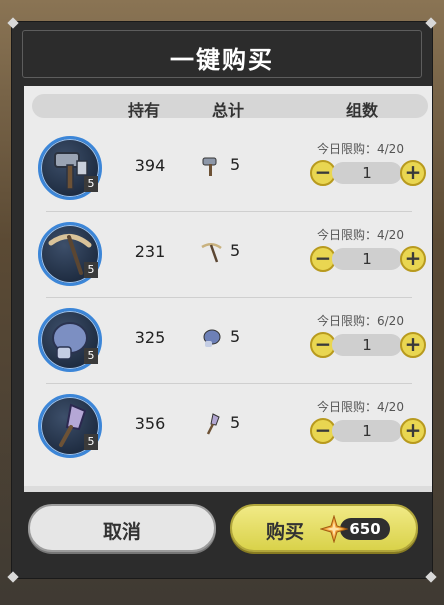 This screenshot has height=605, width=444. What do you see at coordinates (285, 532) in the screenshot?
I see `buy-label: 购买` at bounding box center [285, 532].